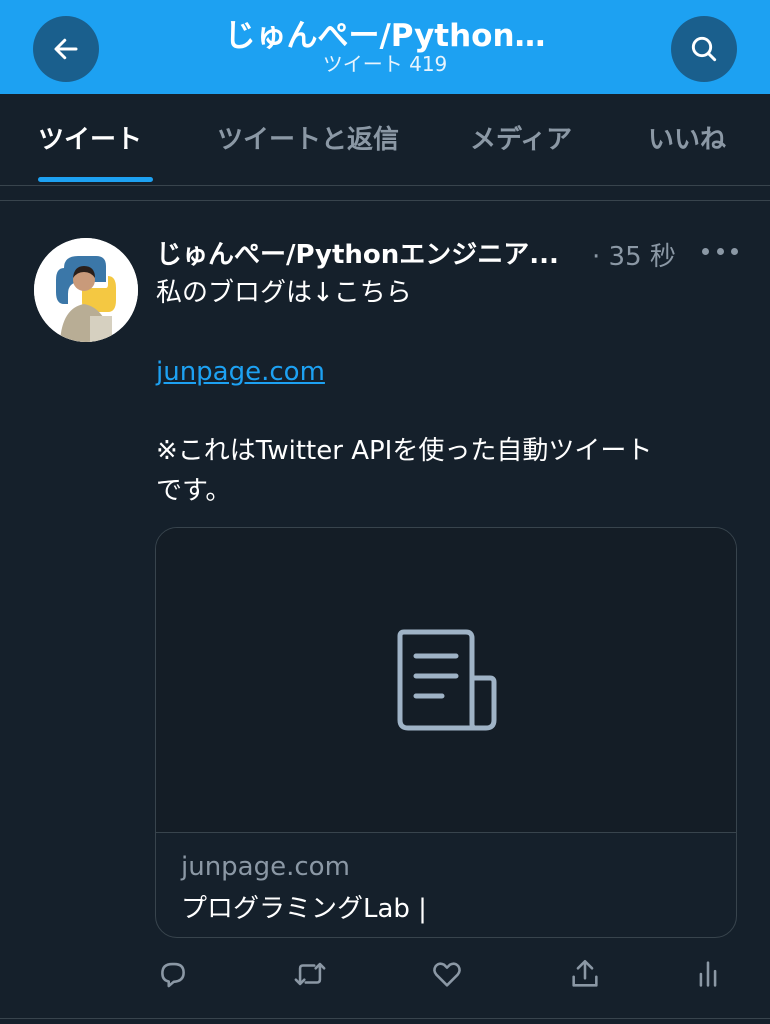  I want to click on avatar-image, so click(86, 290).